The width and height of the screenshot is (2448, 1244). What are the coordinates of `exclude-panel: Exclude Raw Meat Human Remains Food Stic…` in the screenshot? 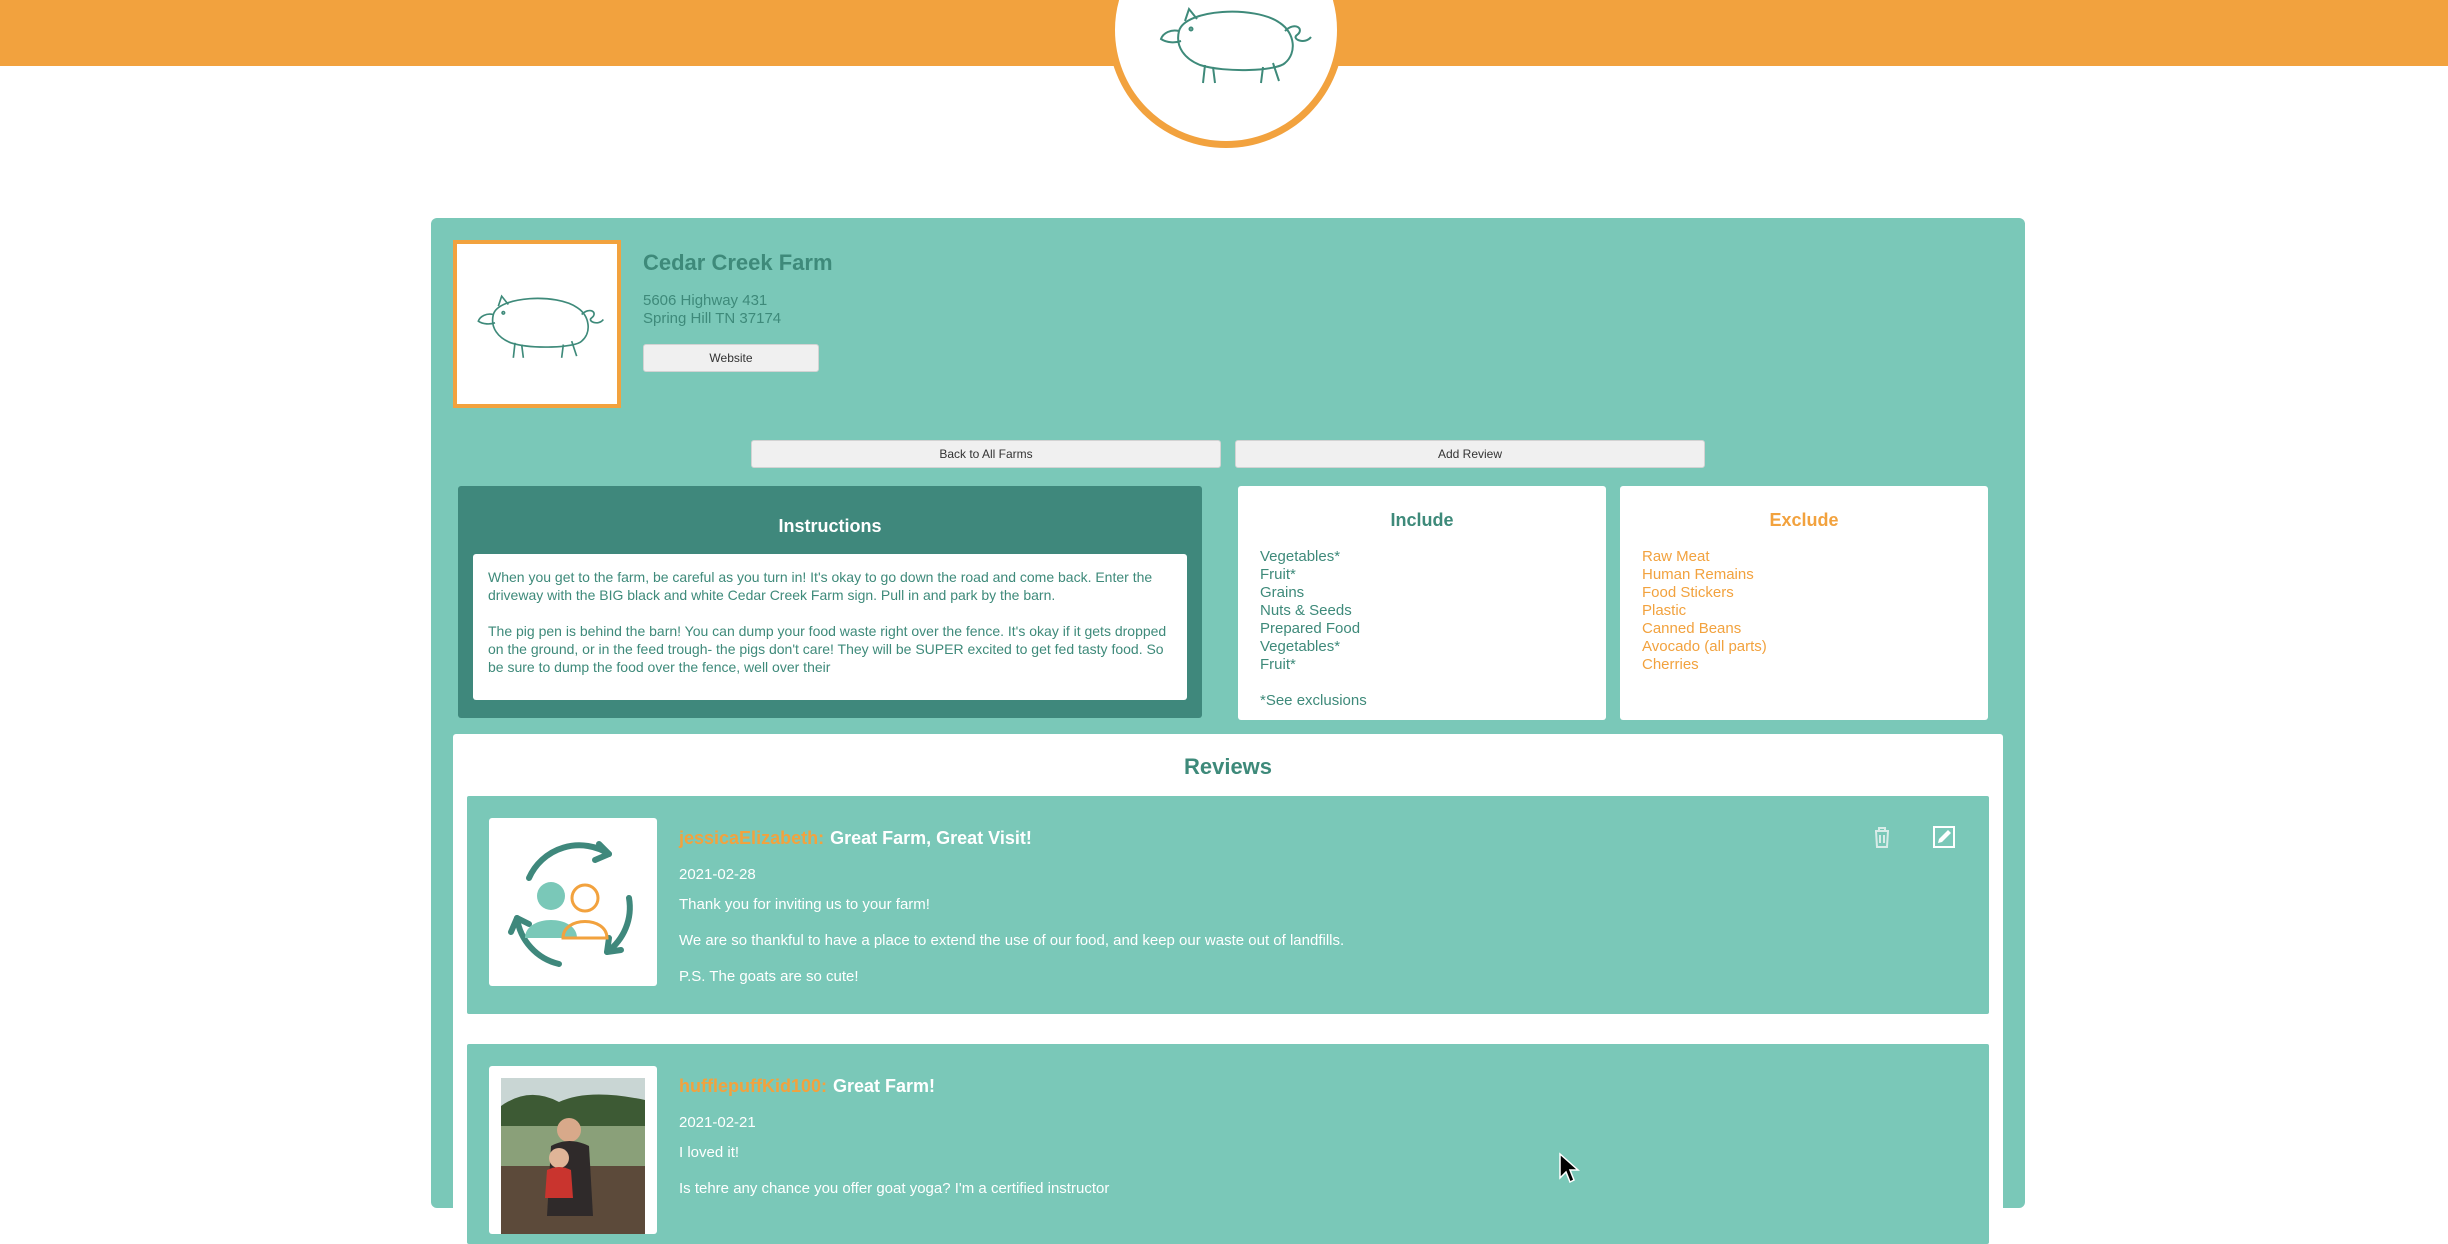 It's located at (1804, 603).